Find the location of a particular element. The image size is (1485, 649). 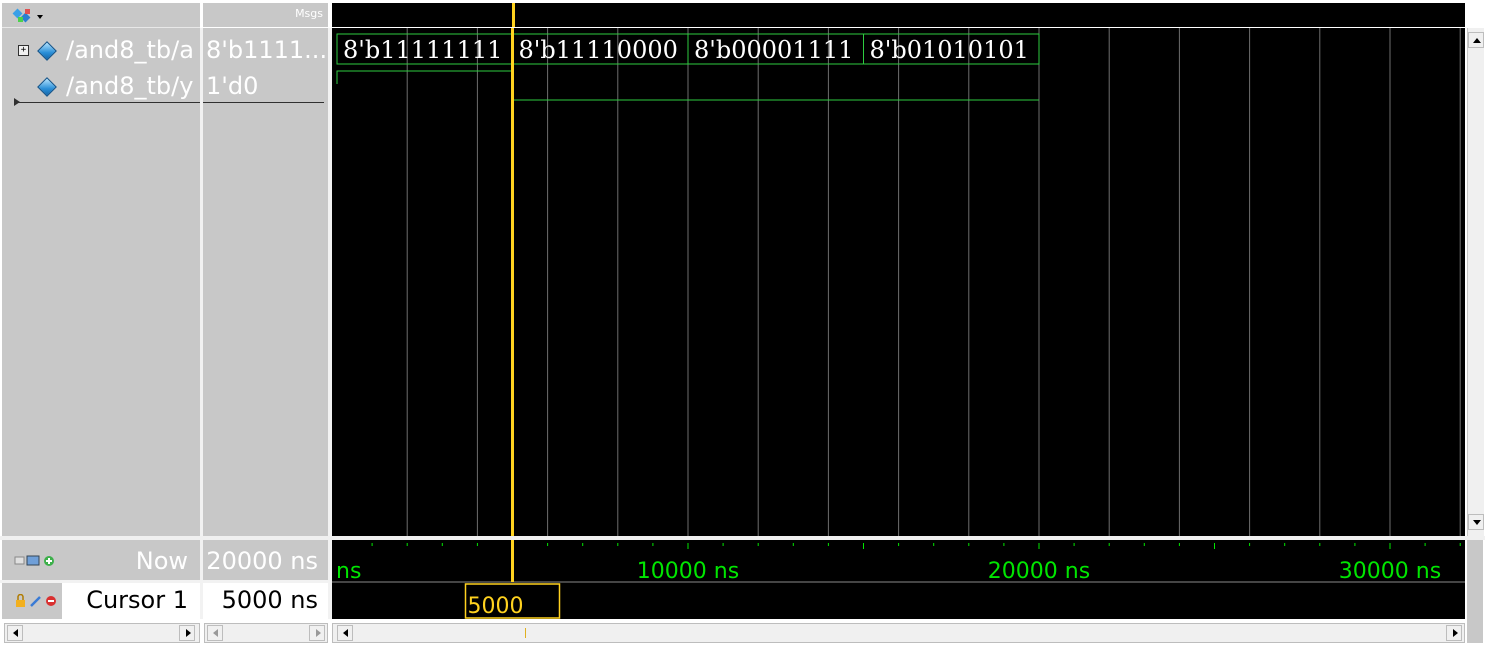

cursor-value: 5000 ns is located at coordinates (270, 600).